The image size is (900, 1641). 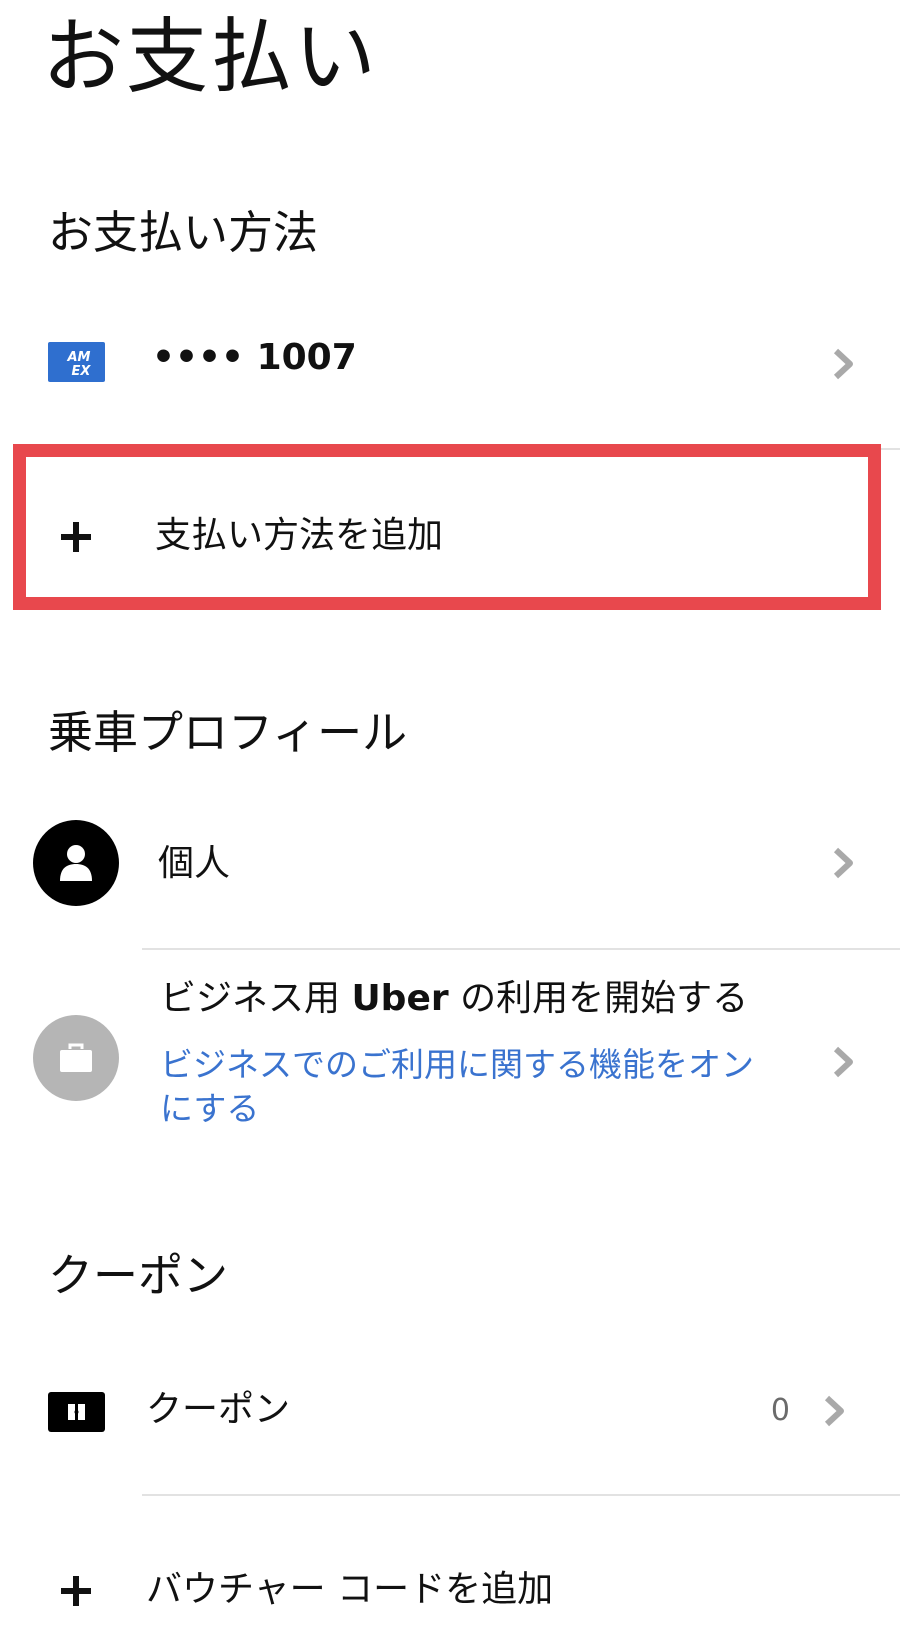 What do you see at coordinates (470, 1087) in the screenshot?
I see `business-subtitle-link: ビジネスでのご利用に関する機能をオンにする` at bounding box center [470, 1087].